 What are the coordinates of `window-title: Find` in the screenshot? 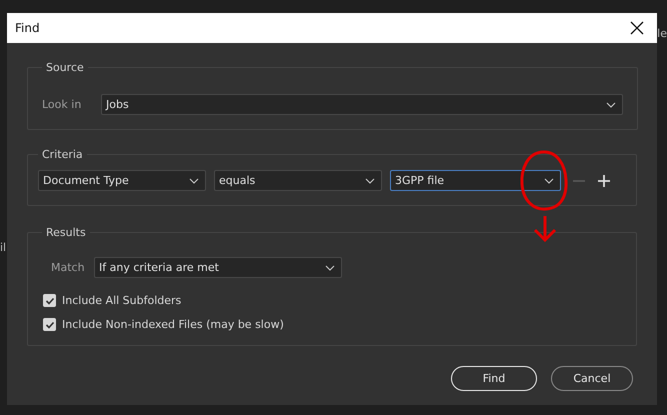 It's located at (27, 28).